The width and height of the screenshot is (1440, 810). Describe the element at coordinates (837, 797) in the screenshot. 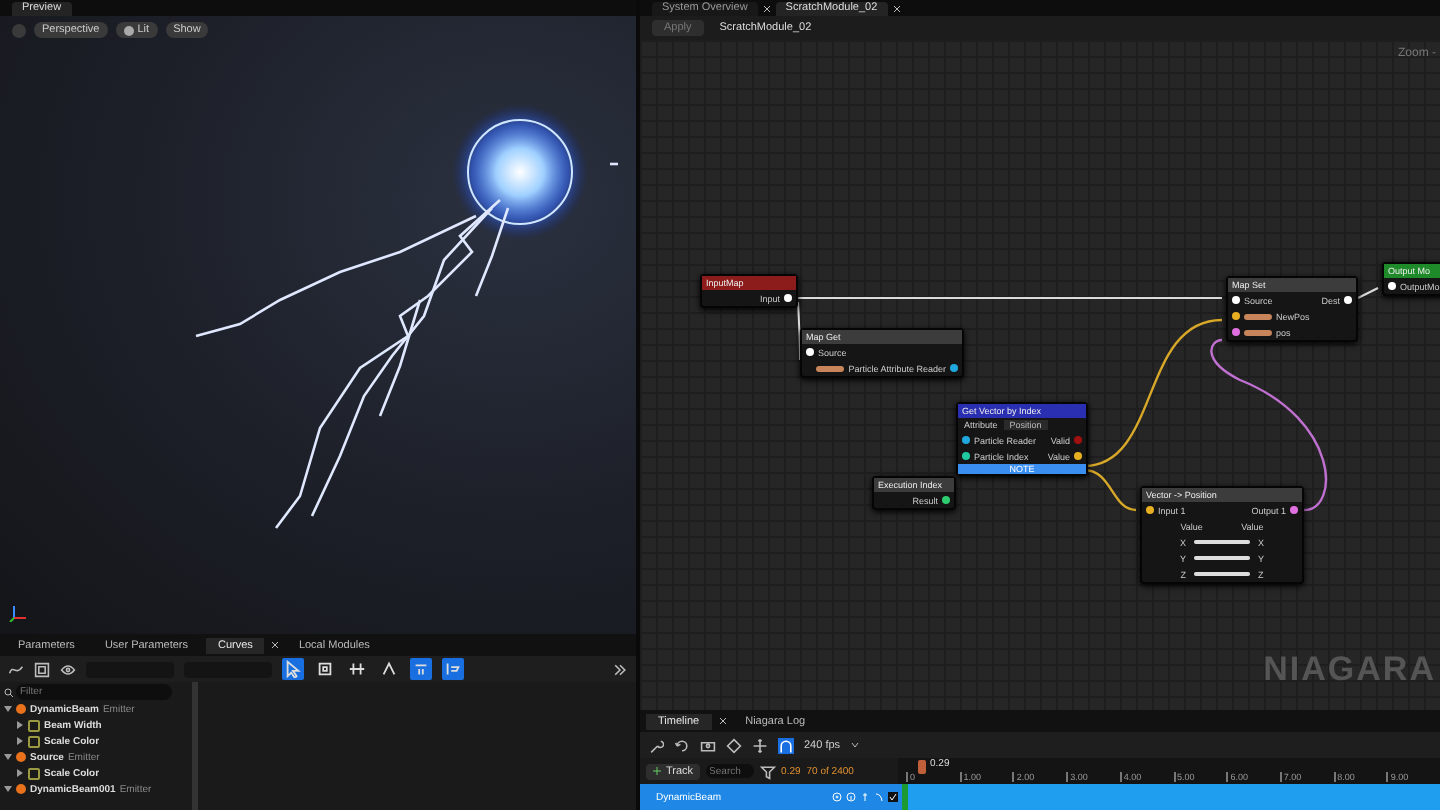

I see `record-icon` at that location.